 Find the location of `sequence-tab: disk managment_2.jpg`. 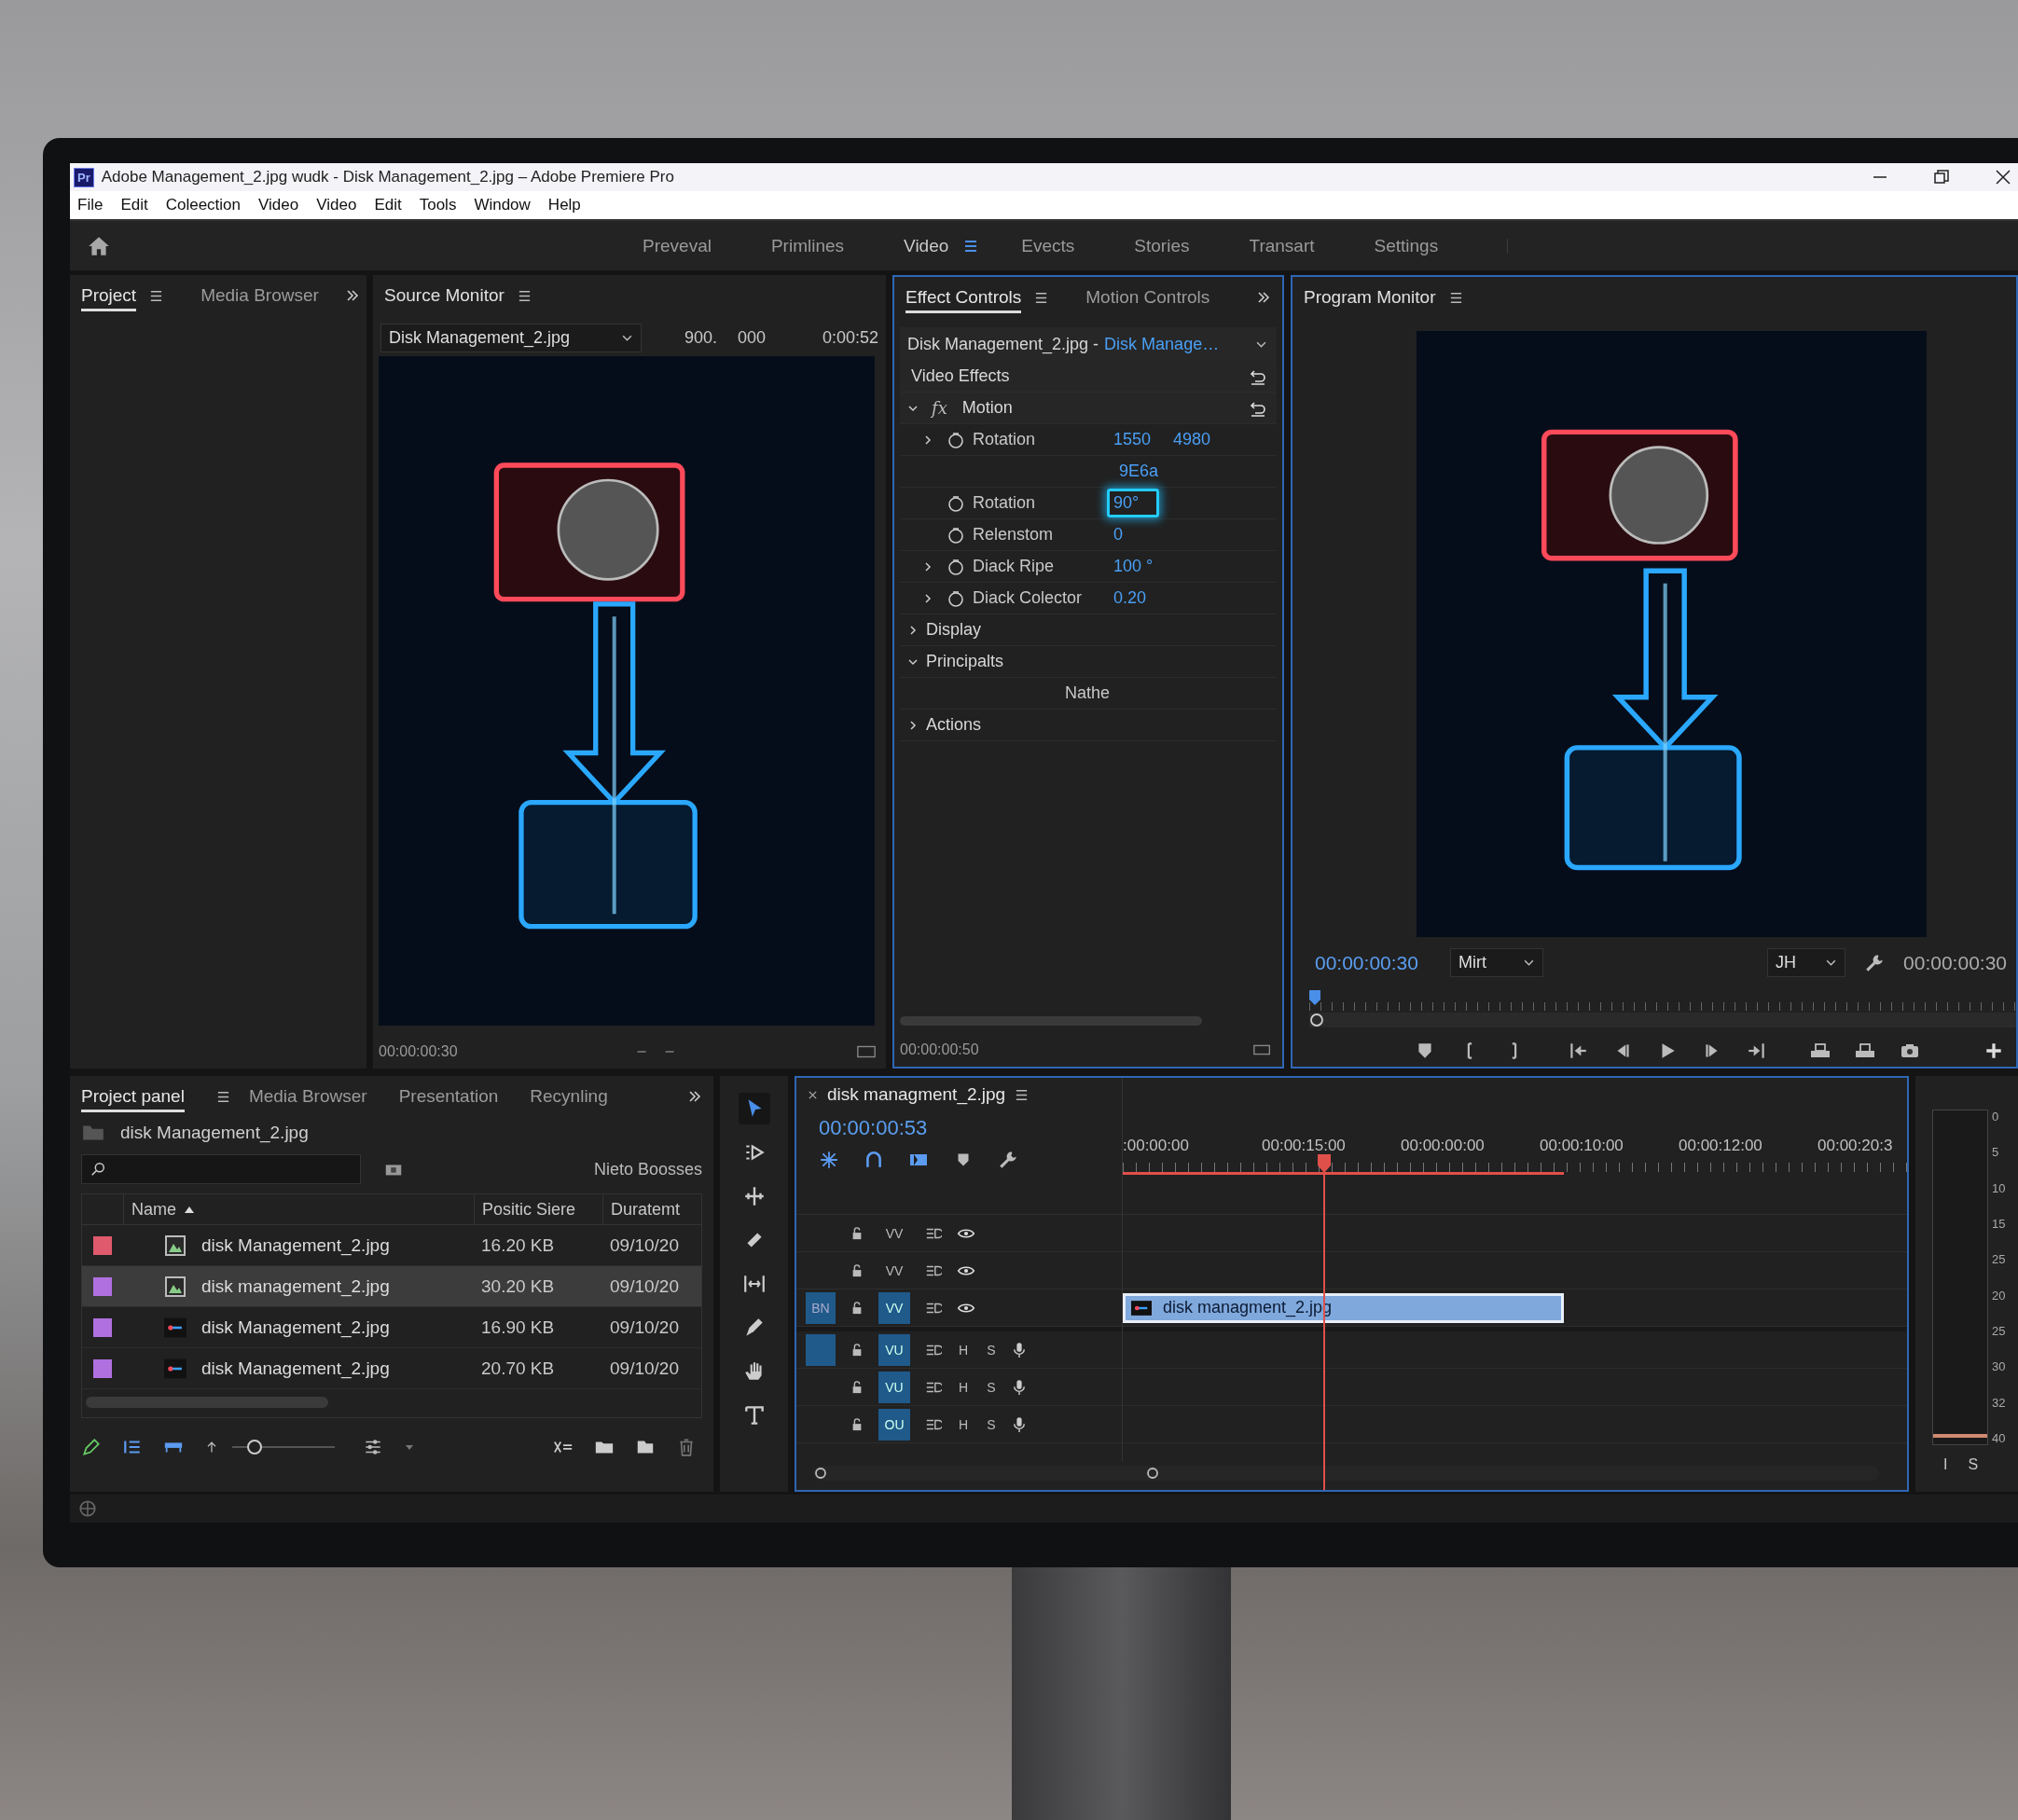

sequence-tab: disk managment_2.jpg is located at coordinates (916, 1094).